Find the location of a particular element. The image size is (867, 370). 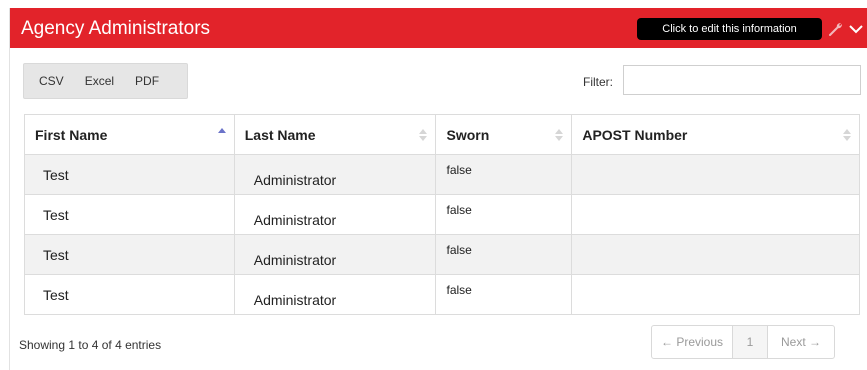

column-header-last-name: Last Name is located at coordinates (335, 134).